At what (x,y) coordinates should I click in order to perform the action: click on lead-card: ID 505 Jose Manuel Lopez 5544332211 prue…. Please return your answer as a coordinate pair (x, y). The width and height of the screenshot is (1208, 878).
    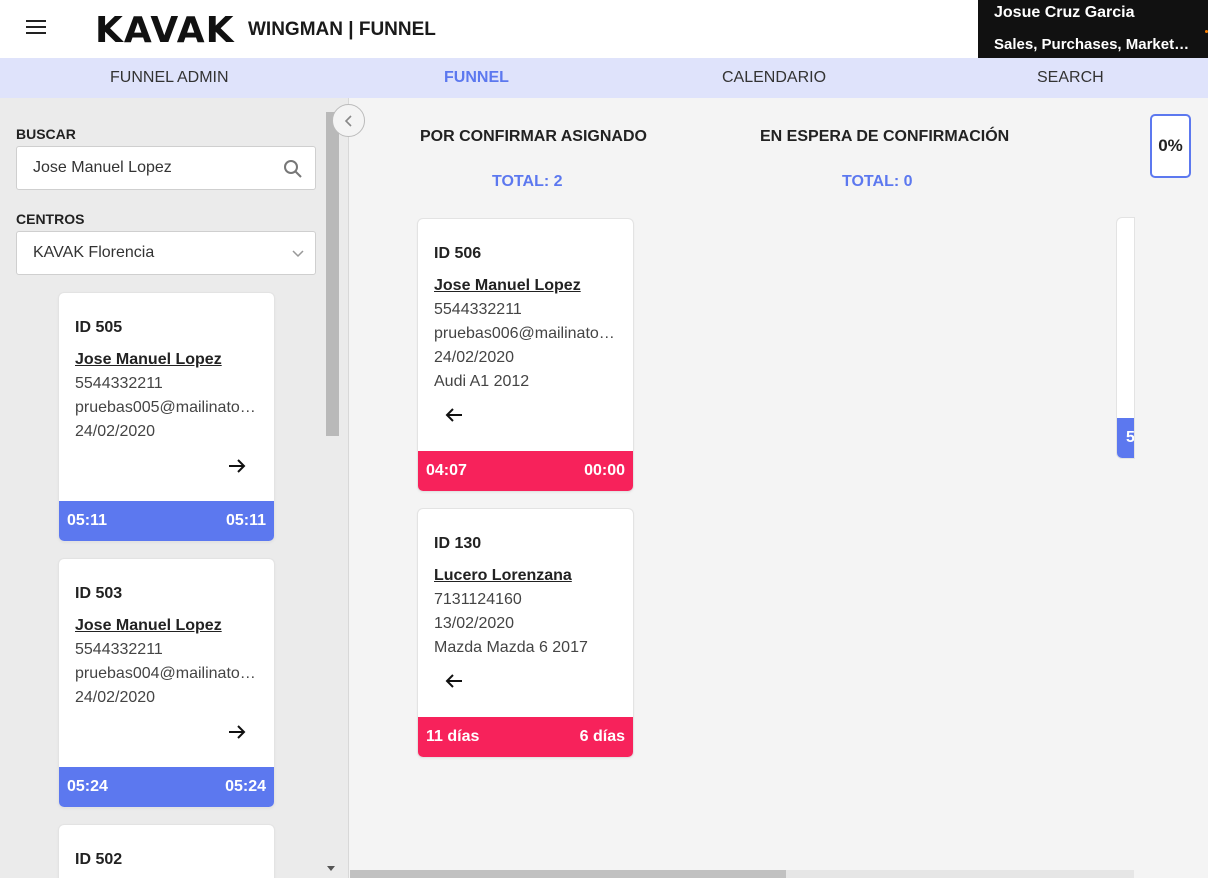
    Looking at the image, I should click on (166, 417).